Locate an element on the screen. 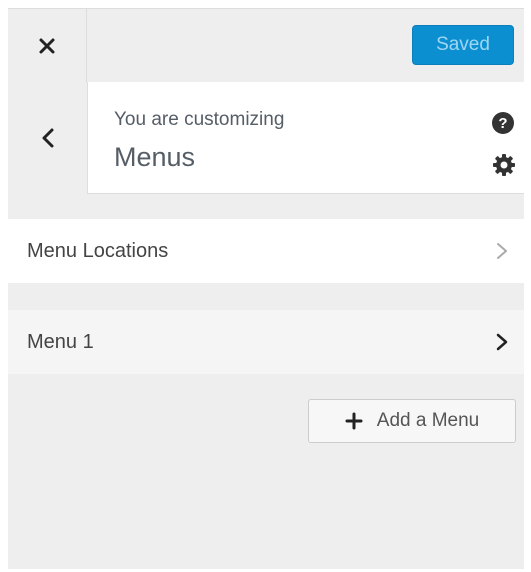 The width and height of the screenshot is (531, 572). back-button is located at coordinates (47, 138).